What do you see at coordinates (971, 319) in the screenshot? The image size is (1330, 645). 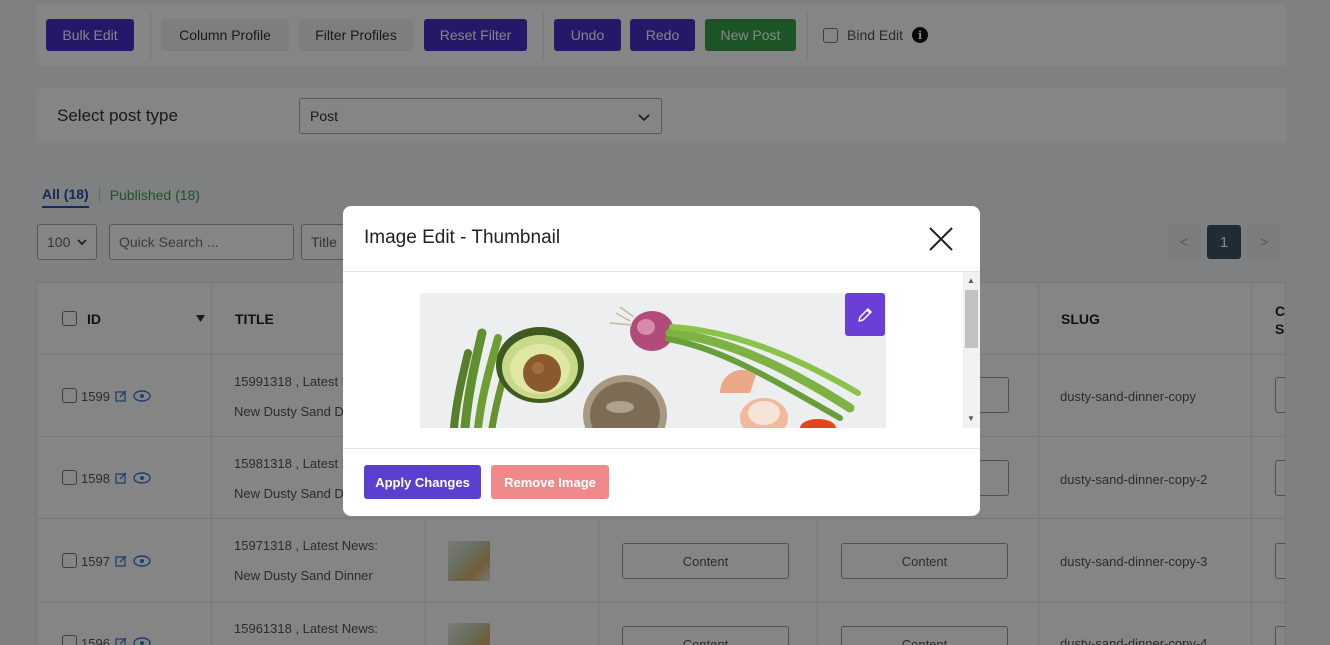 I see `scrollbar-thumb` at bounding box center [971, 319].